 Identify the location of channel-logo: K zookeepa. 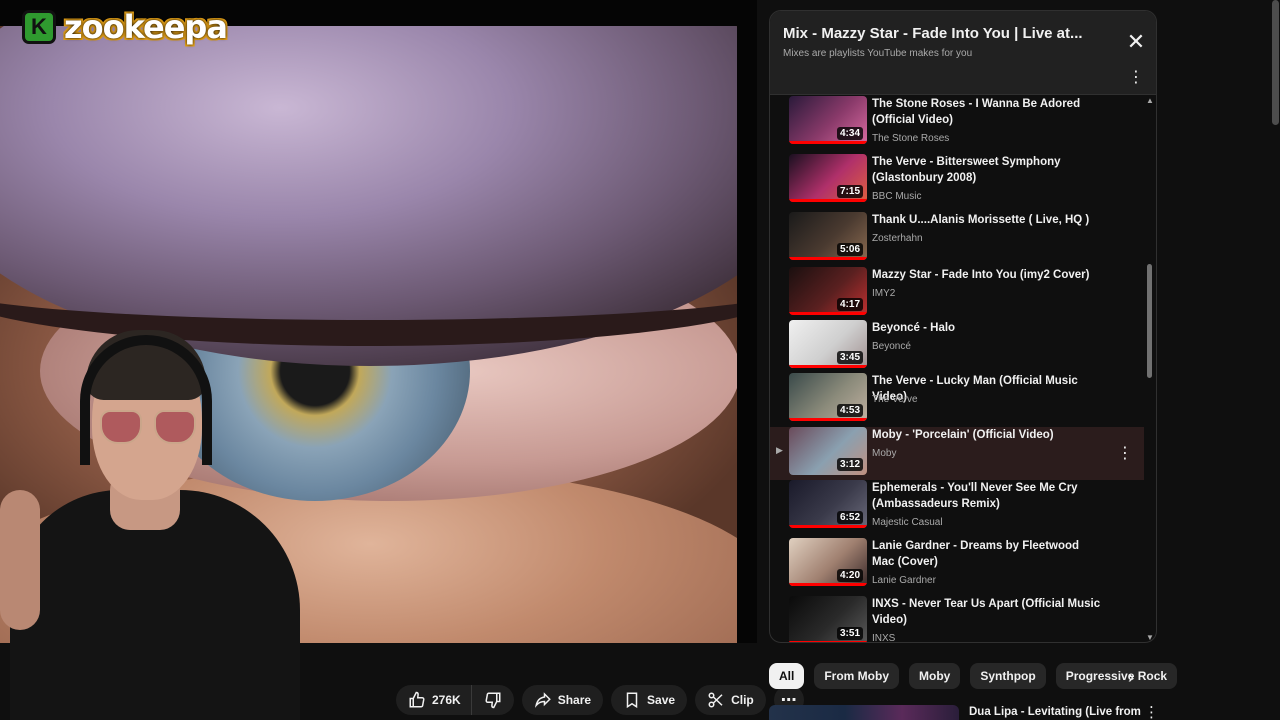
(141, 27).